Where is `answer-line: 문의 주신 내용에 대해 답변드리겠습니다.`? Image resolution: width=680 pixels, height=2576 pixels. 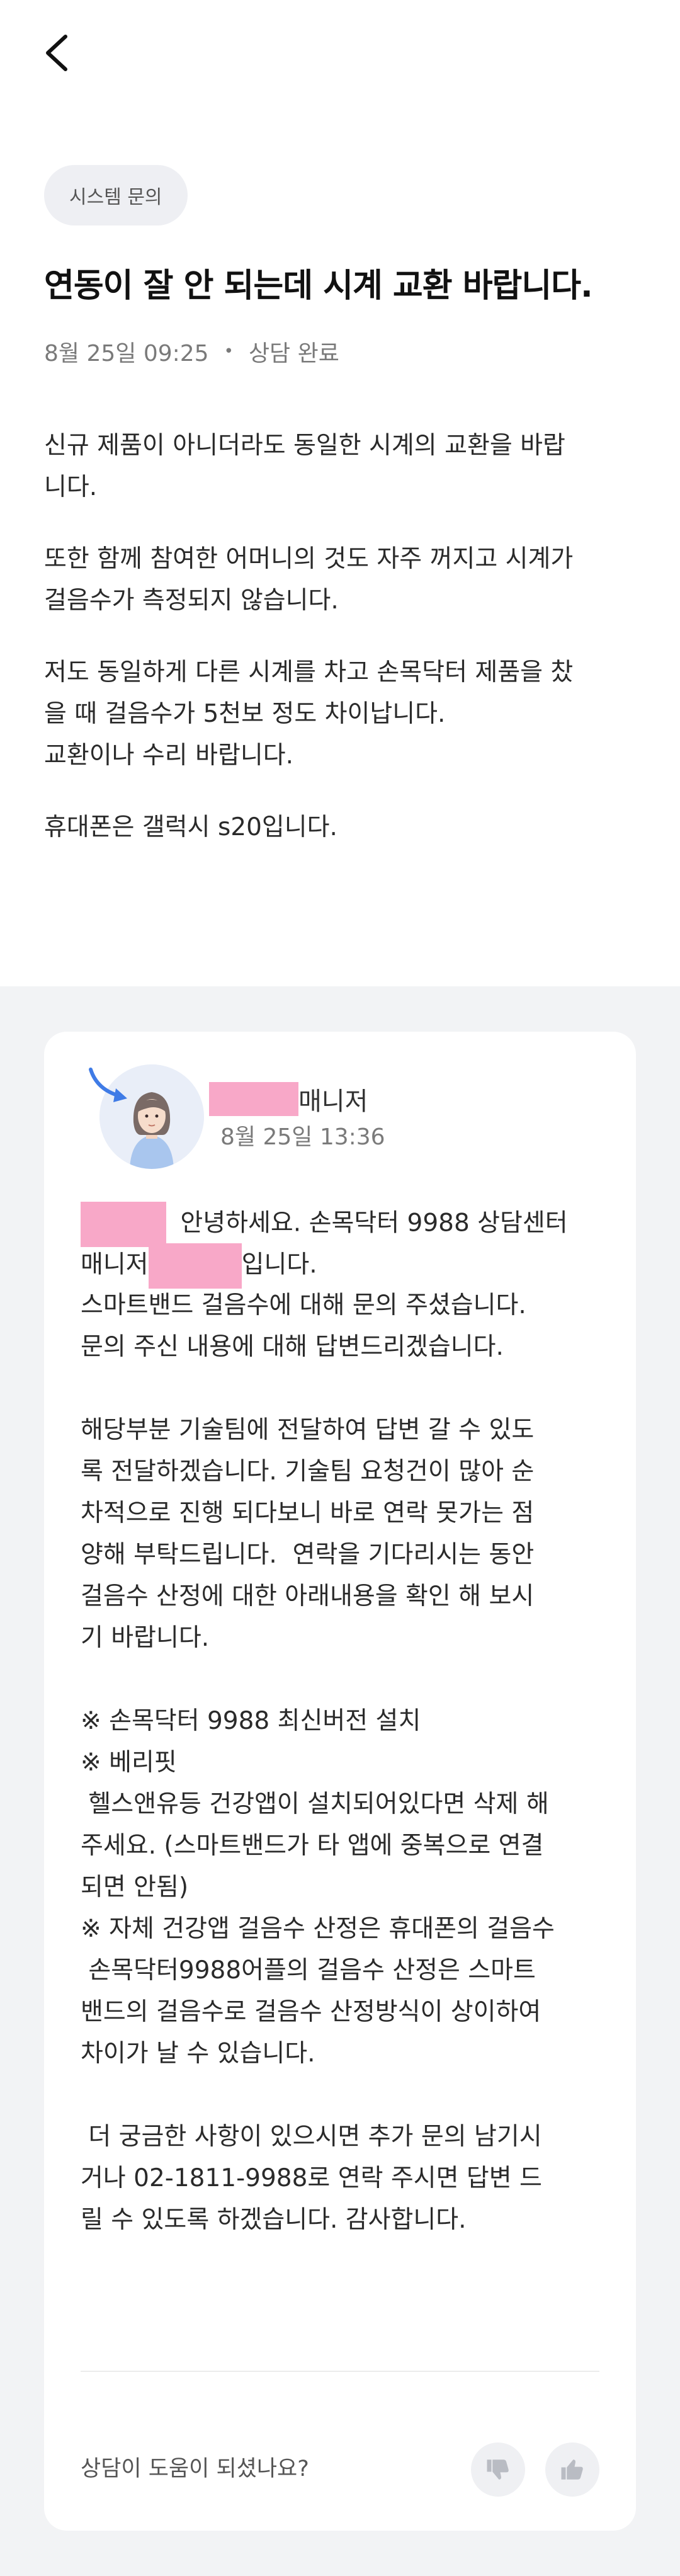
answer-line: 문의 주신 내용에 대해 답변드리겠습니다. is located at coordinates (292, 1347).